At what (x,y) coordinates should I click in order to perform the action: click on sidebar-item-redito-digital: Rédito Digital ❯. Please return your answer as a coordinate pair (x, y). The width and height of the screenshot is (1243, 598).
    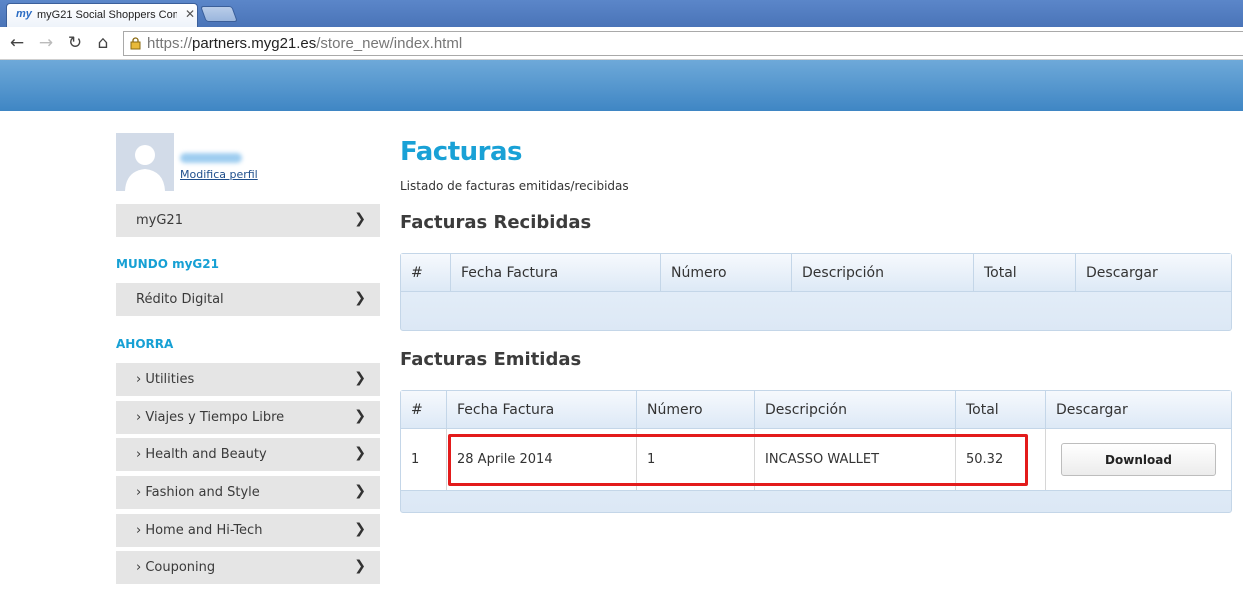
    Looking at the image, I should click on (248, 299).